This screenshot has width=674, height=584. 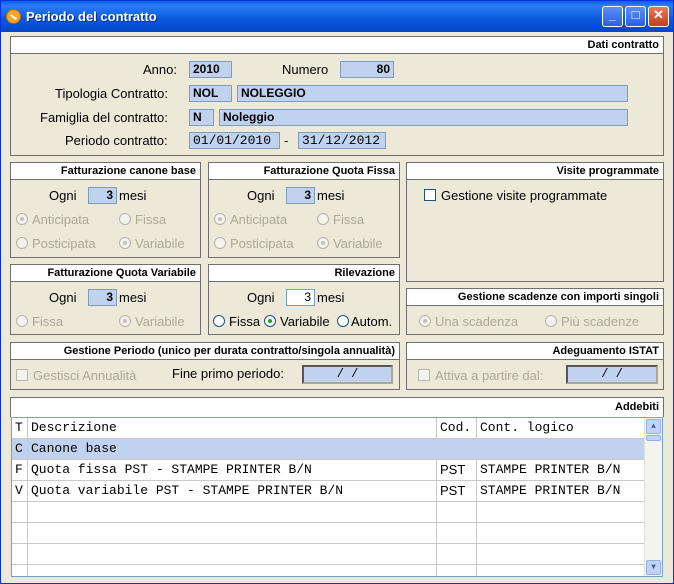 What do you see at coordinates (219, 321) in the screenshot?
I see `ril-fissa-radio` at bounding box center [219, 321].